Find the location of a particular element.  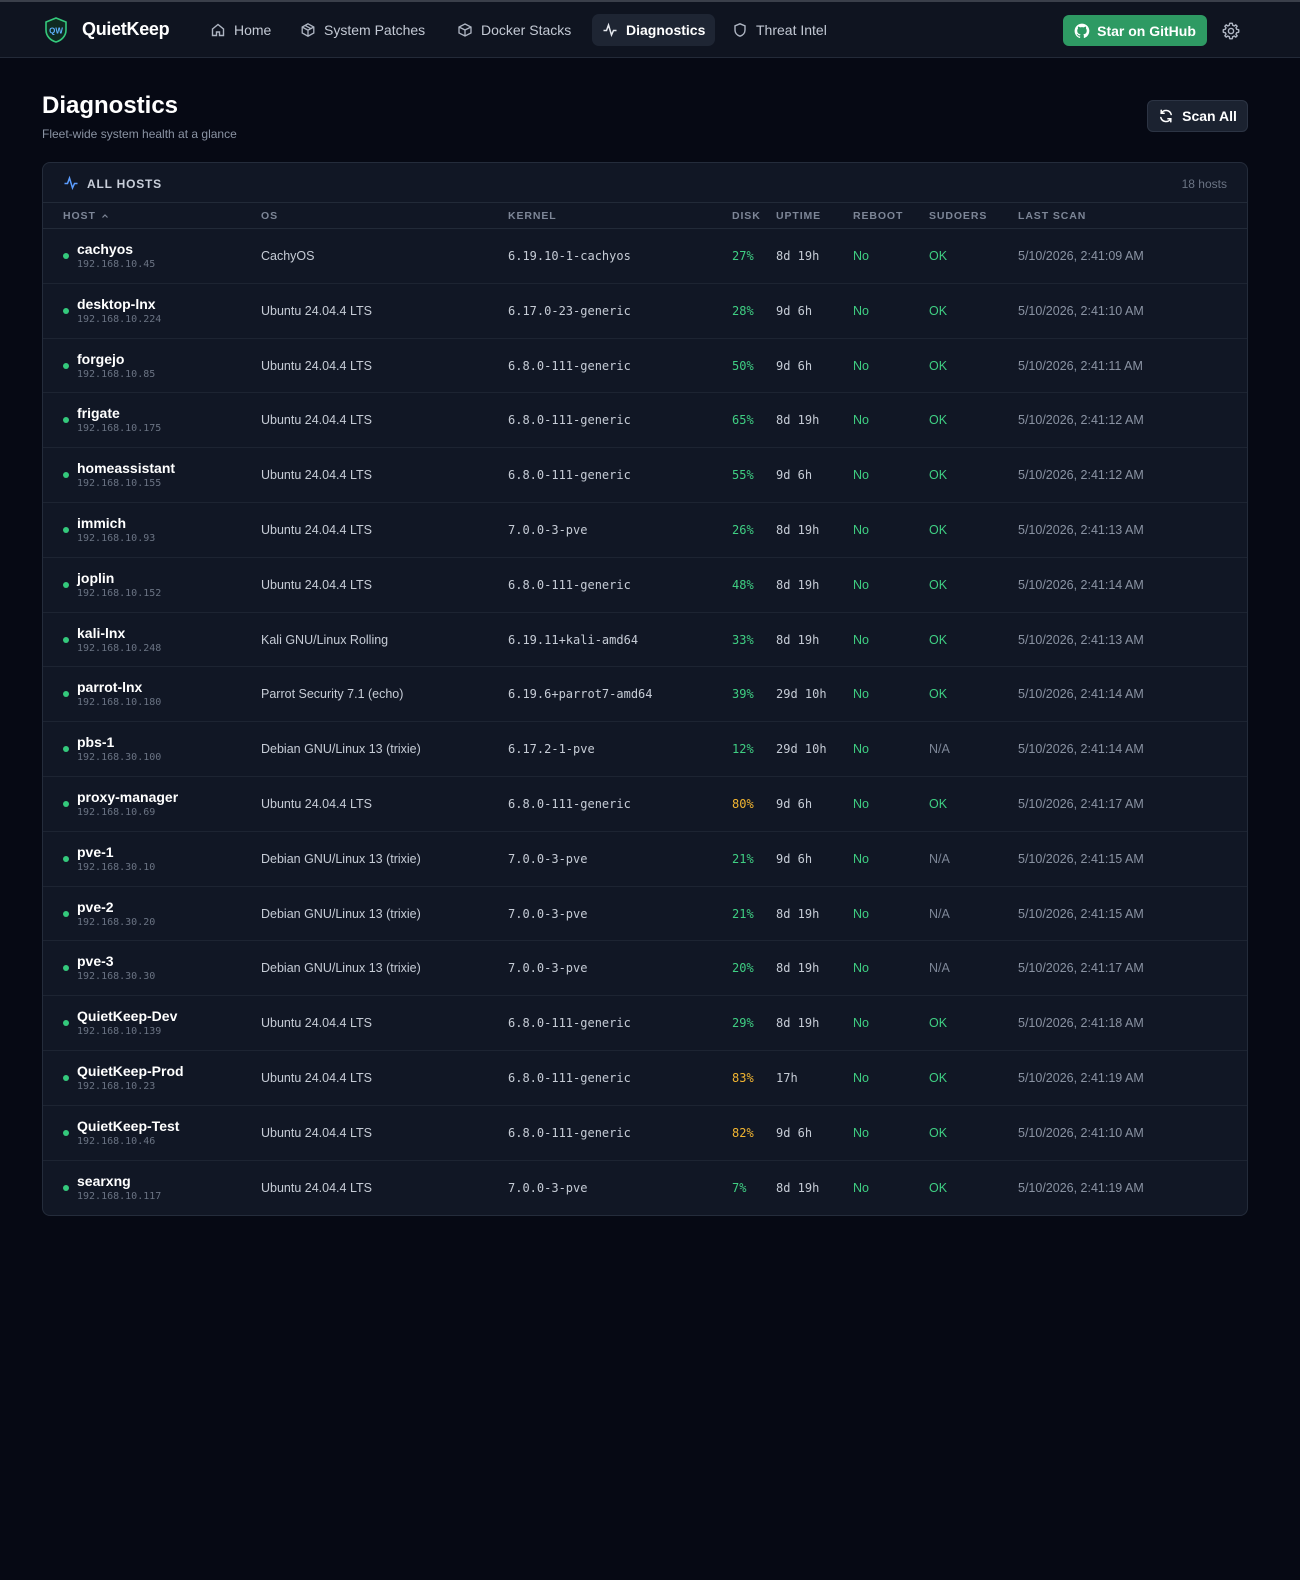

column-header-disk: DISK is located at coordinates (746, 216).